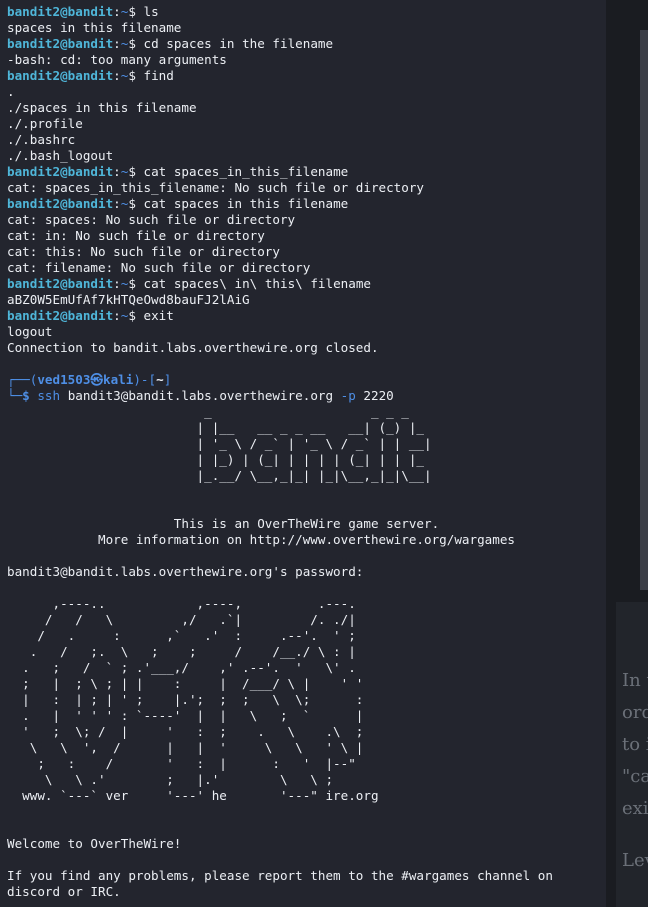 The height and width of the screenshot is (907, 648). I want to click on background-text-fragment: to i, so click(635, 744).